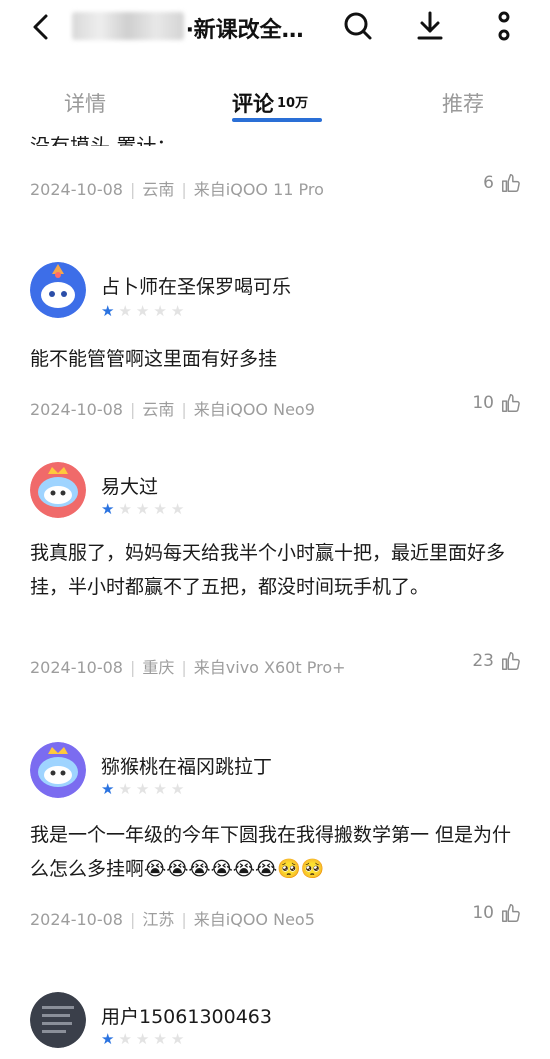 This screenshot has height=1059, width=550. I want to click on review-text: 能不能管管啊这里面有好多挂, so click(154, 359).